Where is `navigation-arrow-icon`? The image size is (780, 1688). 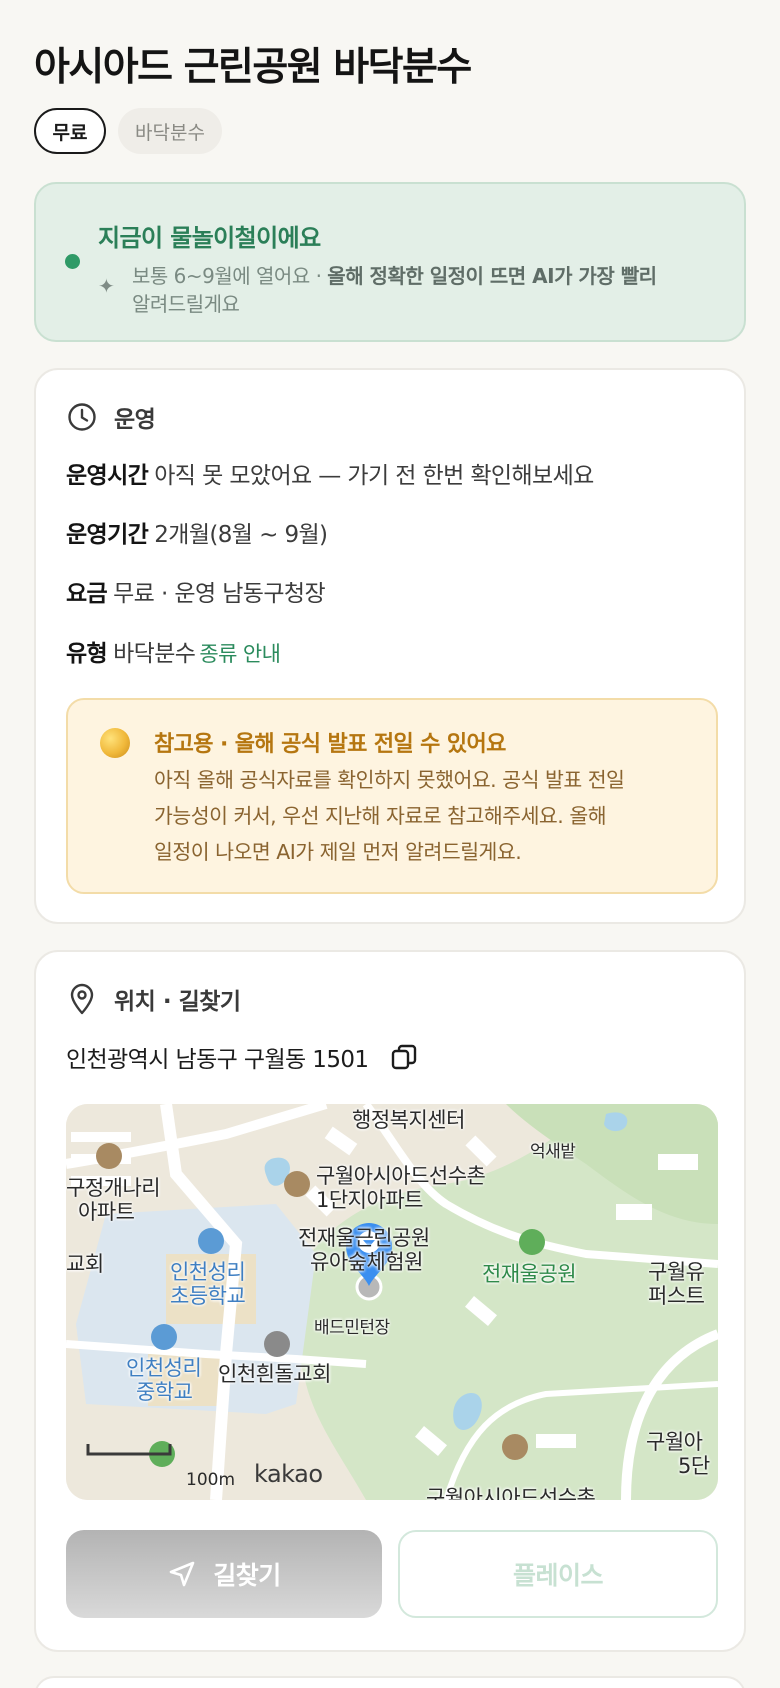
navigation-arrow-icon is located at coordinates (182, 1574).